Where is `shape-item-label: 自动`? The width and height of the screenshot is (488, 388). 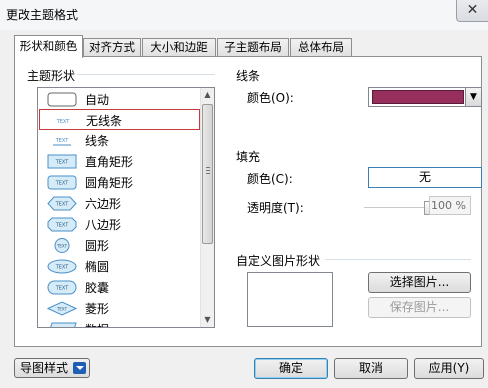
shape-item-label: 自动 is located at coordinates (97, 100).